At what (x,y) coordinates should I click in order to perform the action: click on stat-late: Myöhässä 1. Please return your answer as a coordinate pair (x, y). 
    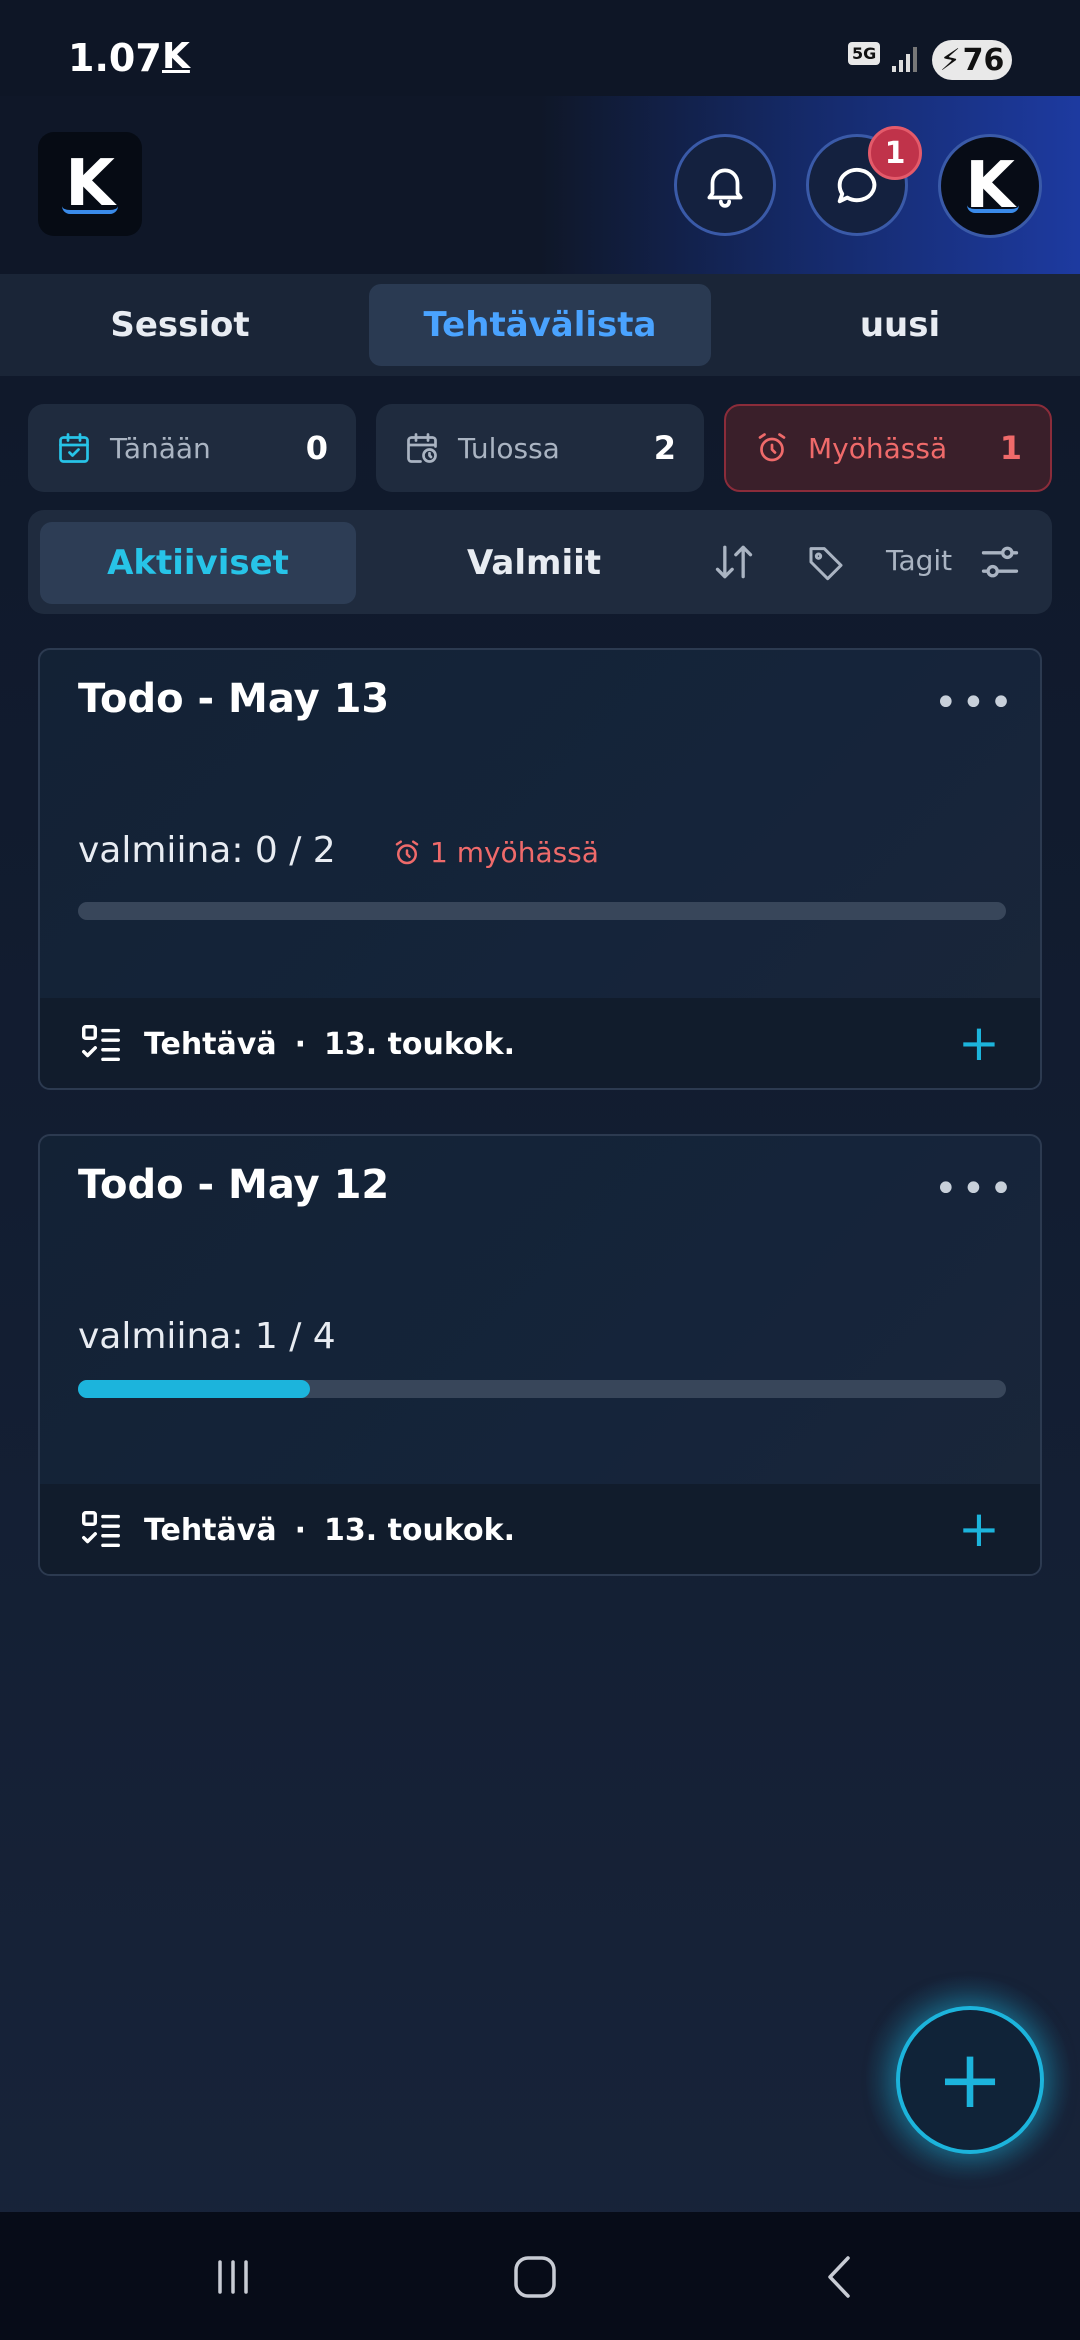
    Looking at the image, I should click on (888, 448).